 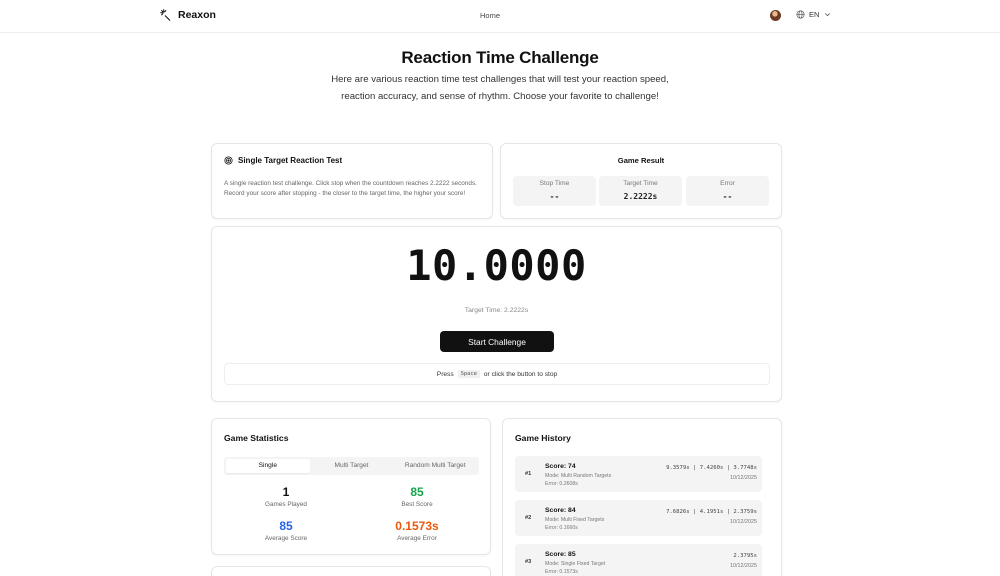 What do you see at coordinates (745, 556) in the screenshot?
I see `history-times: 2.3795s` at bounding box center [745, 556].